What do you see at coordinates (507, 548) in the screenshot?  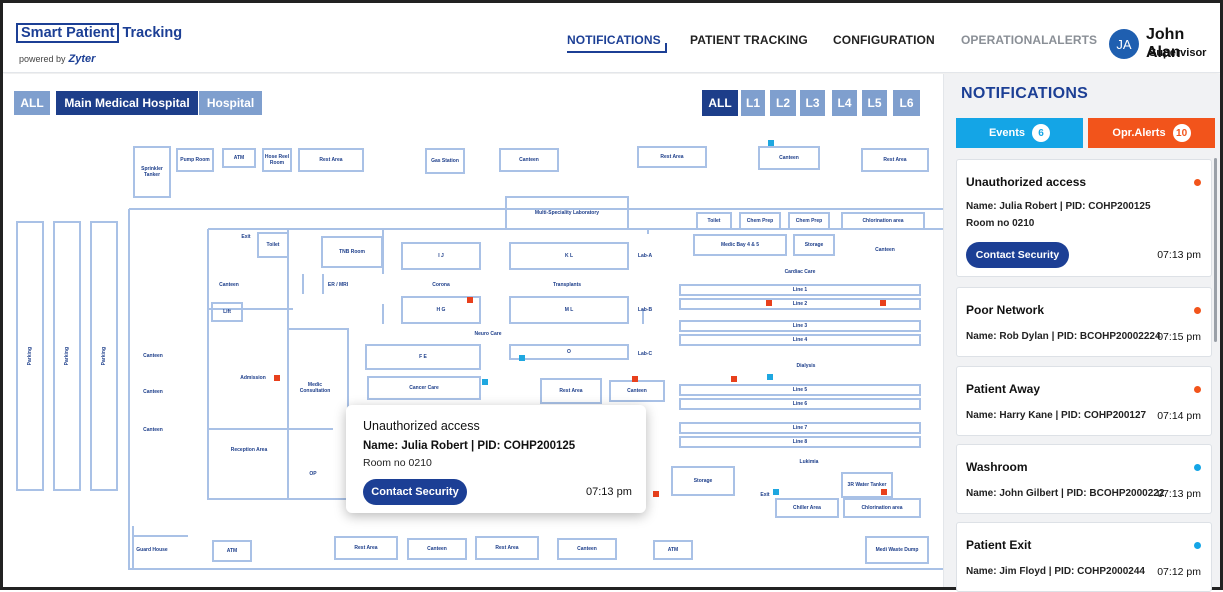 I see `room-rest-bot2: Rest Area` at bounding box center [507, 548].